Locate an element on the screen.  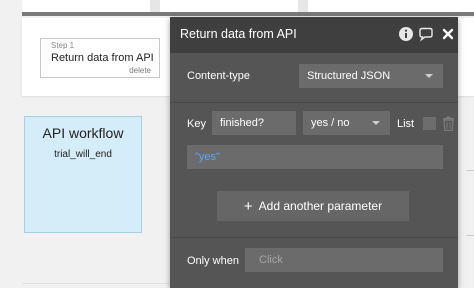
info-icon is located at coordinates (406, 34).